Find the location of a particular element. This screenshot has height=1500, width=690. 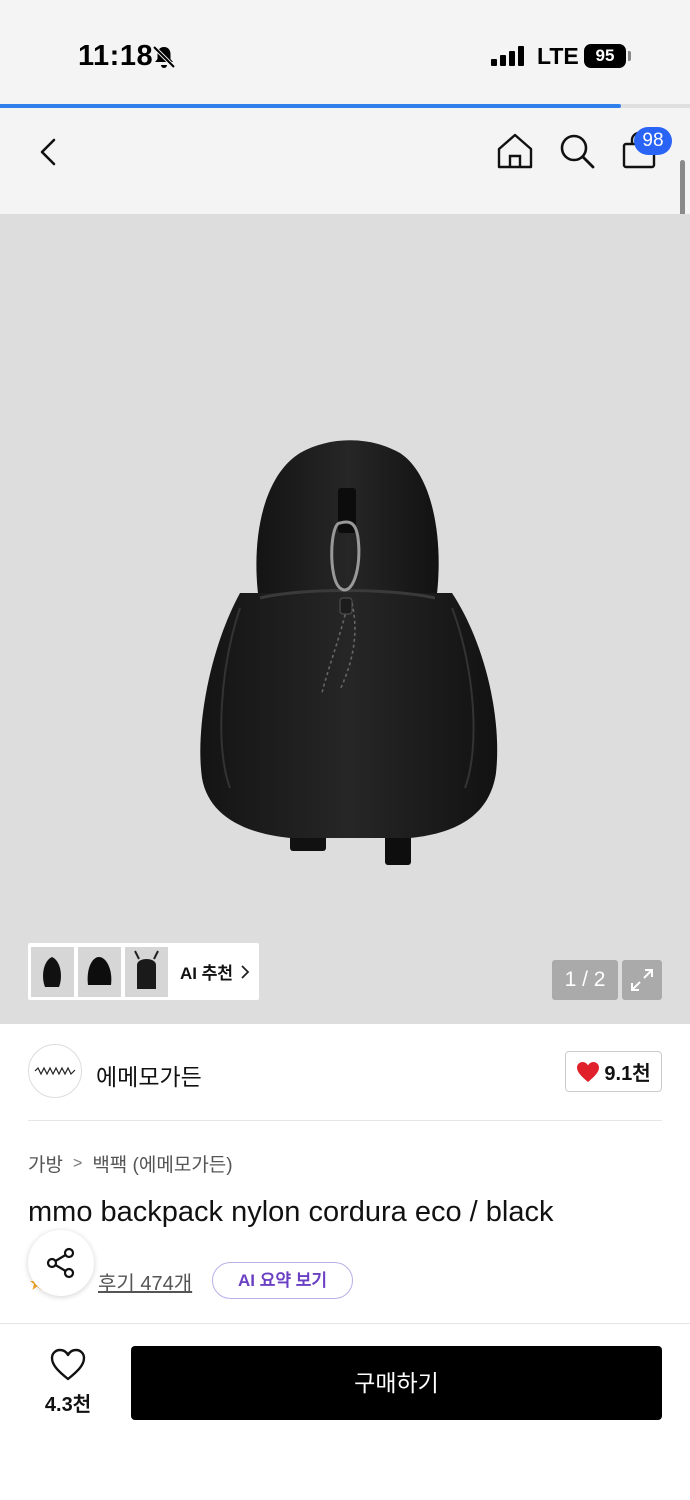

ai-recommend-card: AI 추천 is located at coordinates (143, 971).